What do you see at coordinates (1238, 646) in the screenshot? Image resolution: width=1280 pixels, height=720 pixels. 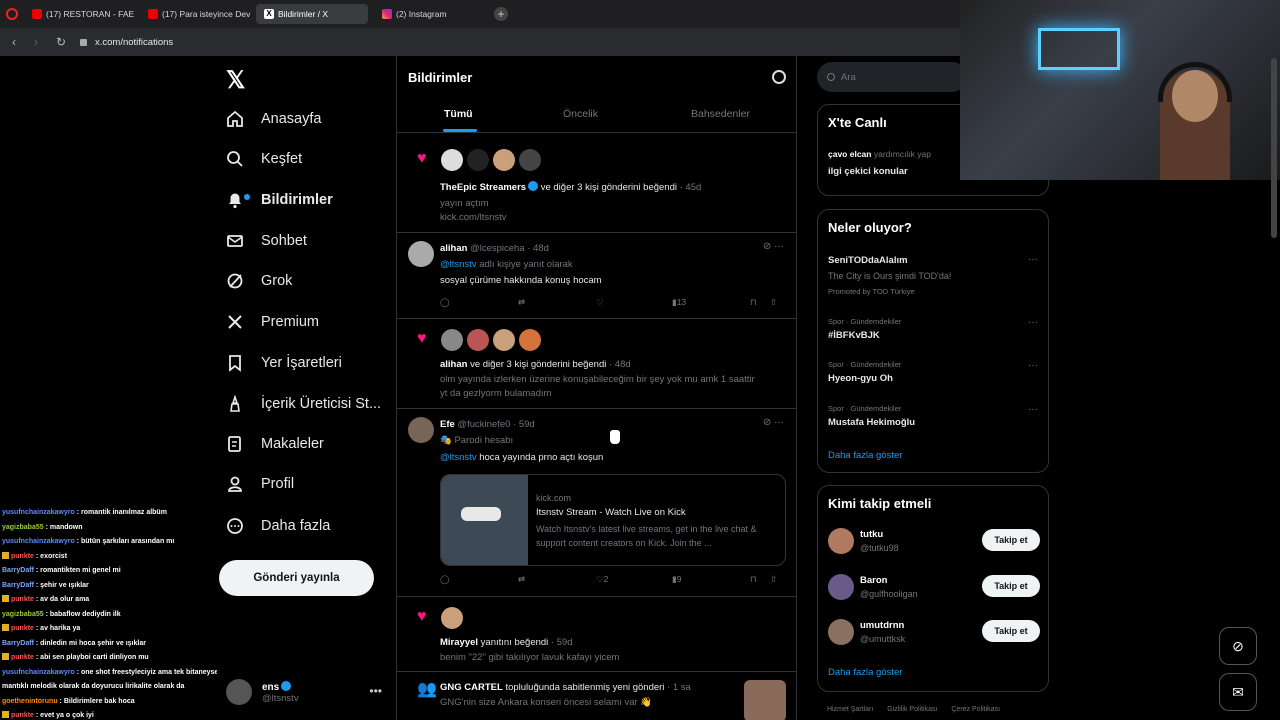 I see `grok-icon: ⊘` at bounding box center [1238, 646].